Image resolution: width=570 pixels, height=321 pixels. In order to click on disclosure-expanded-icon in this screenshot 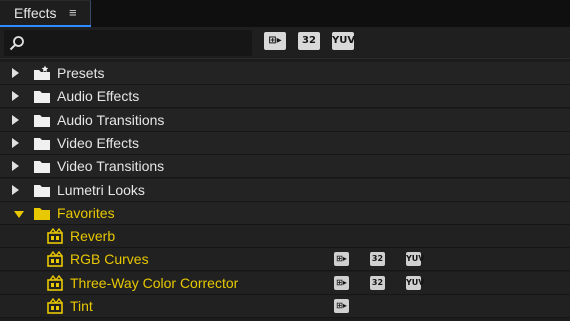, I will do `click(19, 214)`.